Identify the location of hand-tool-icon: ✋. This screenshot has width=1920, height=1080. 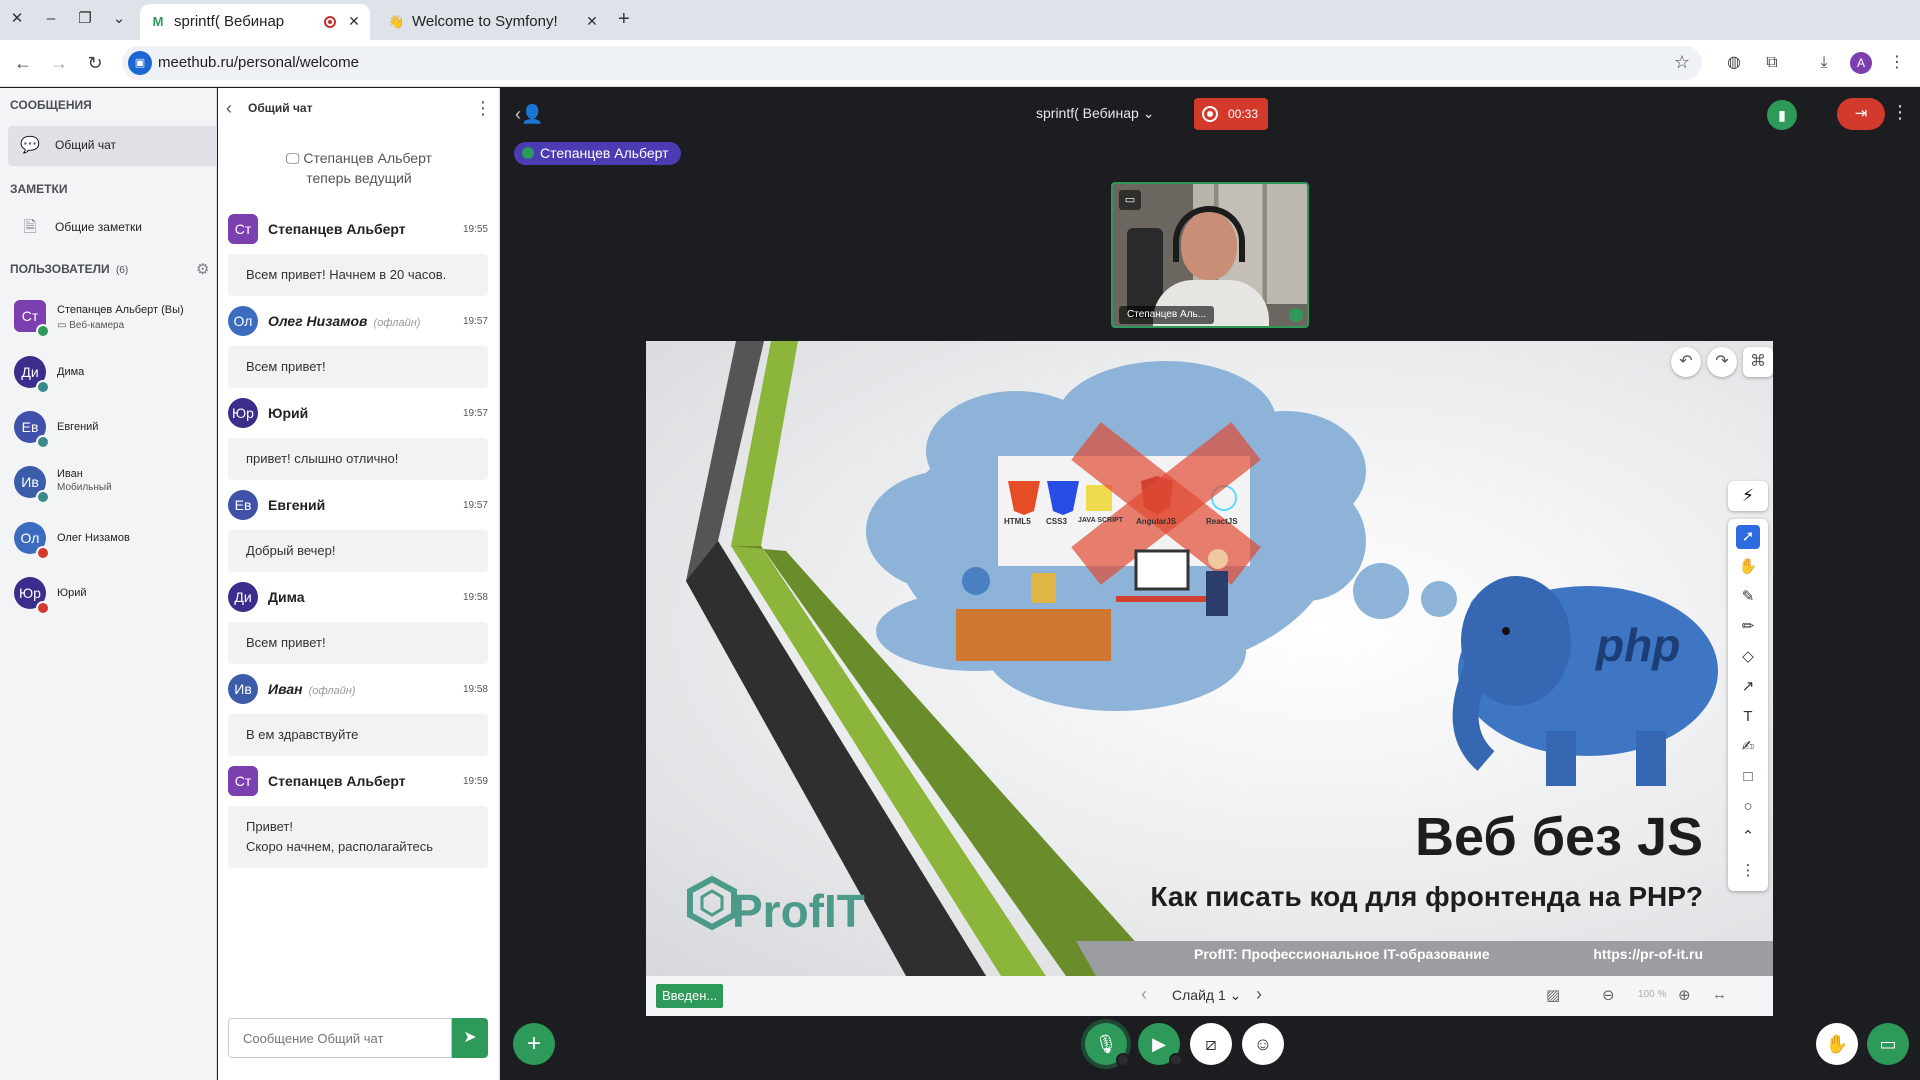
(1748, 567).